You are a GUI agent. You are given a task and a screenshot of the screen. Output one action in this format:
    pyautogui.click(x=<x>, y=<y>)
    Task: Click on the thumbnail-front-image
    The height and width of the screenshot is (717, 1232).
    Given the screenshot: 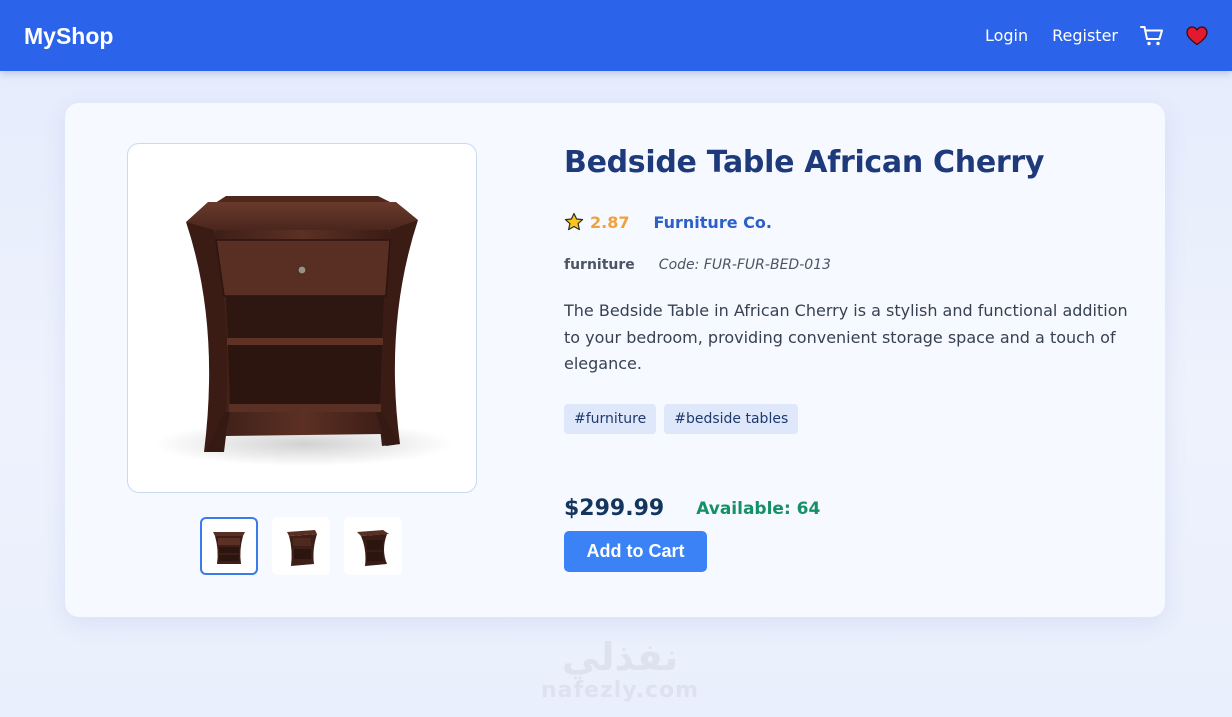 What is the action you would take?
    pyautogui.click(x=229, y=548)
    